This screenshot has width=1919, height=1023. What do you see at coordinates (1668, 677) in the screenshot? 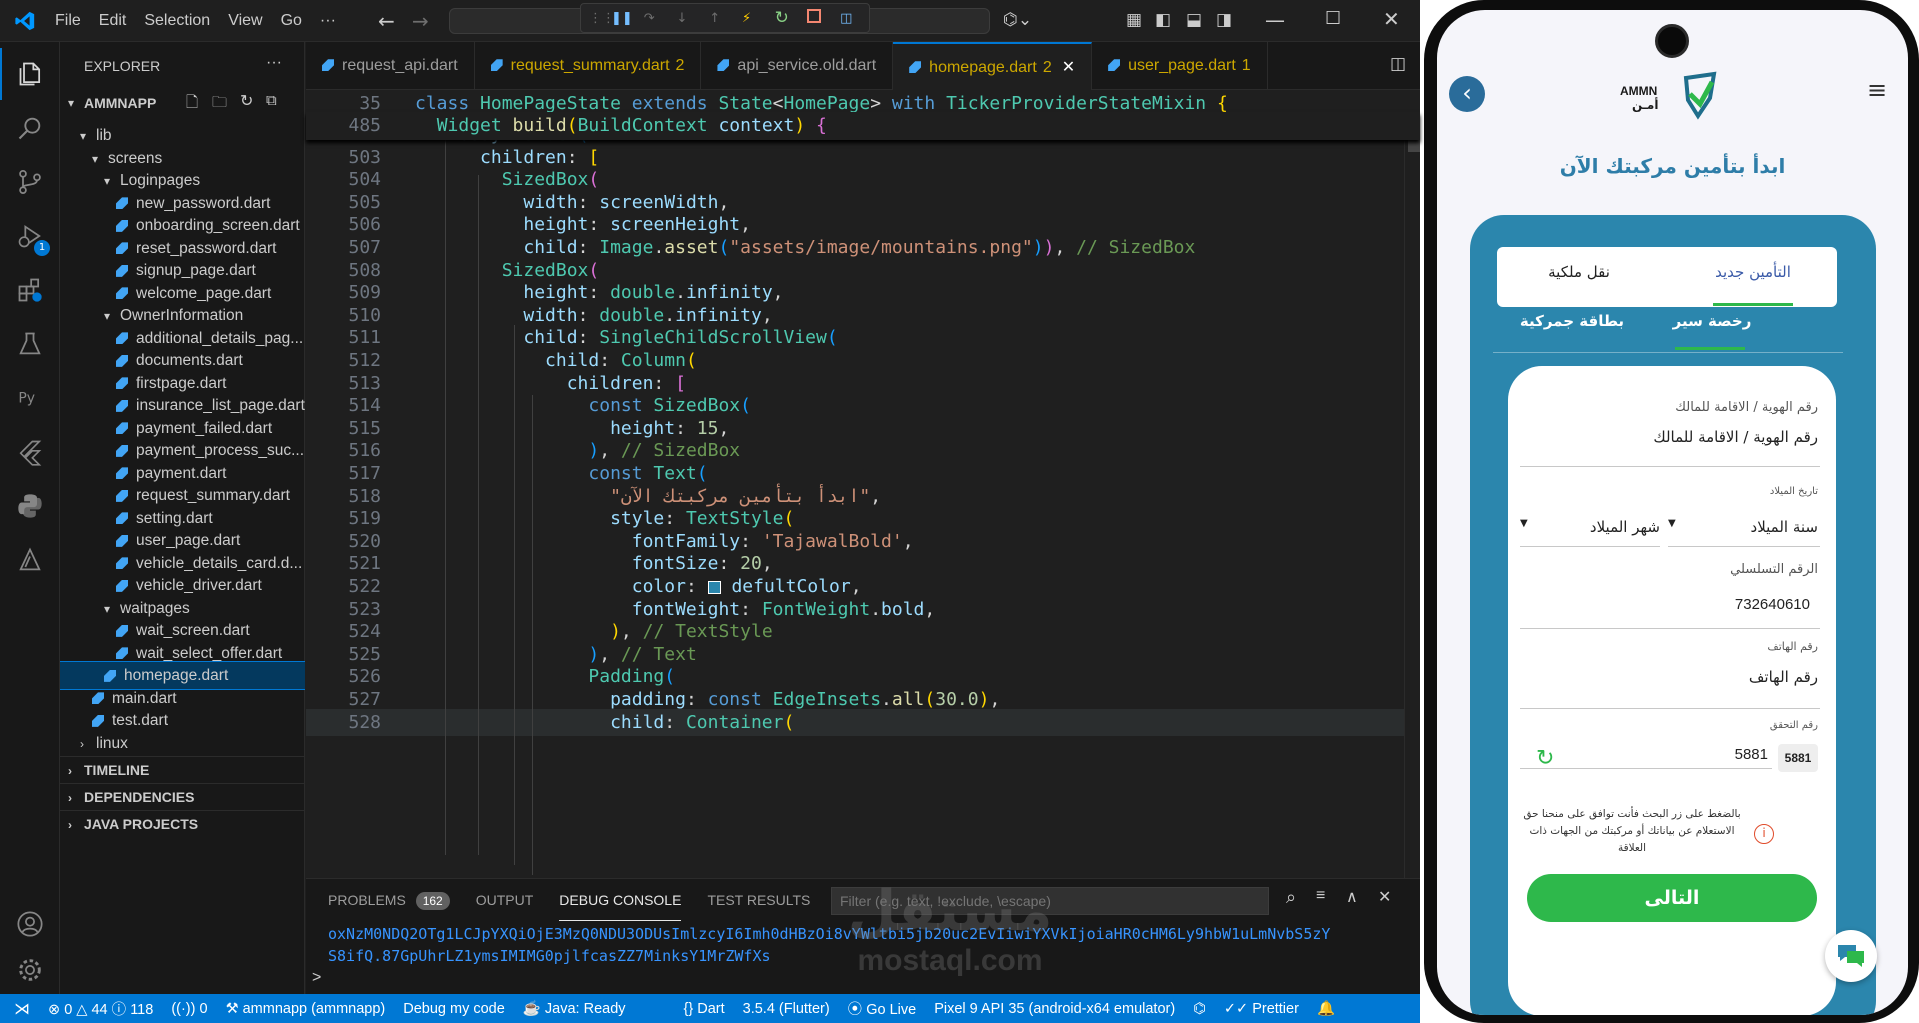
I see `phone-input: رقم الهاتف` at bounding box center [1668, 677].